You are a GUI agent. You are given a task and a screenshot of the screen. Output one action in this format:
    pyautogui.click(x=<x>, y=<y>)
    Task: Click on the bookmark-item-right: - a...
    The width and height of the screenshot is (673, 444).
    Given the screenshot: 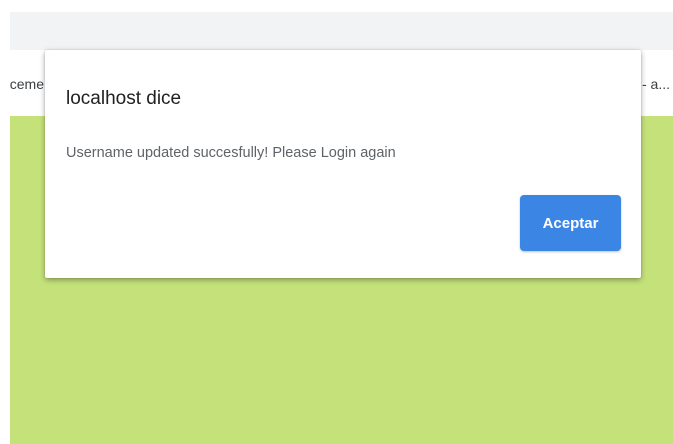 What is the action you would take?
    pyautogui.click(x=656, y=84)
    